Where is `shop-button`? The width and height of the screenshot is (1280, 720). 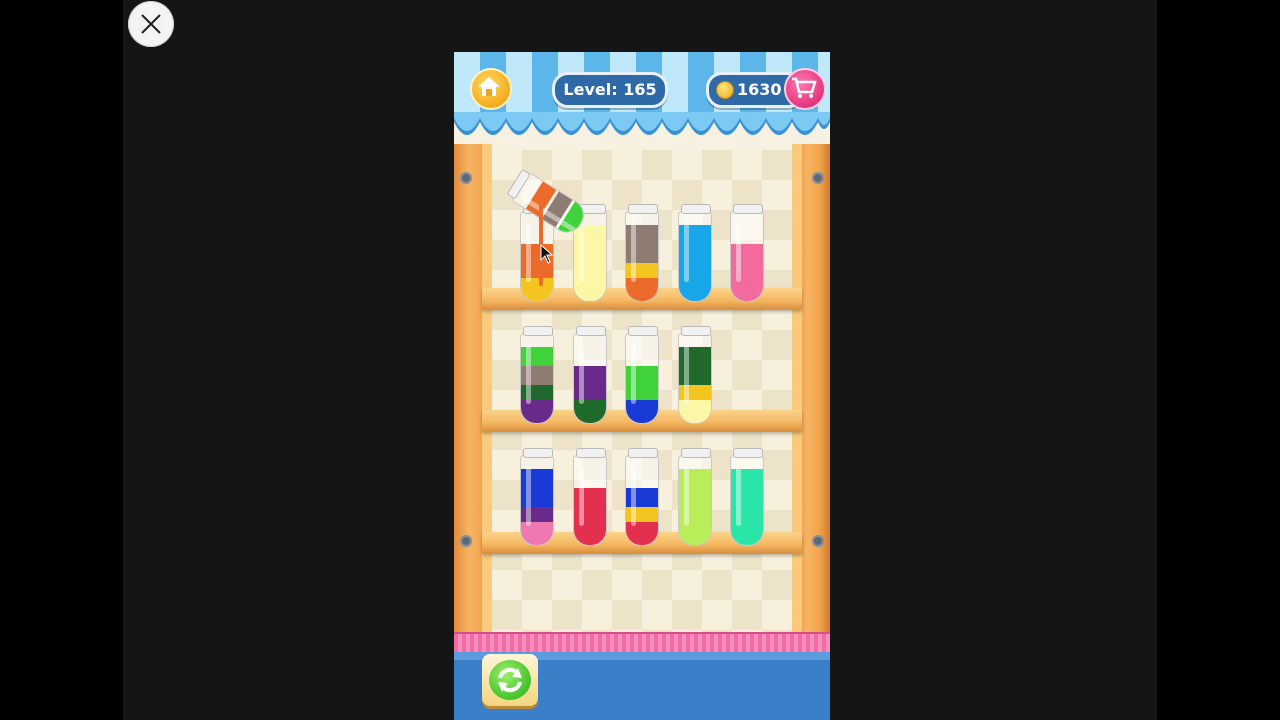 shop-button is located at coordinates (805, 89).